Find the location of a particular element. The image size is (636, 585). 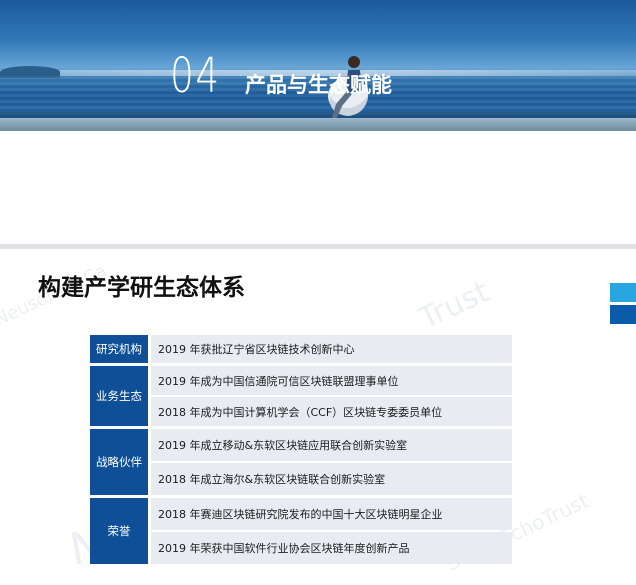

table-row: 2019 年获批辽宁省区块链技术创新中心 is located at coordinates (331, 349).